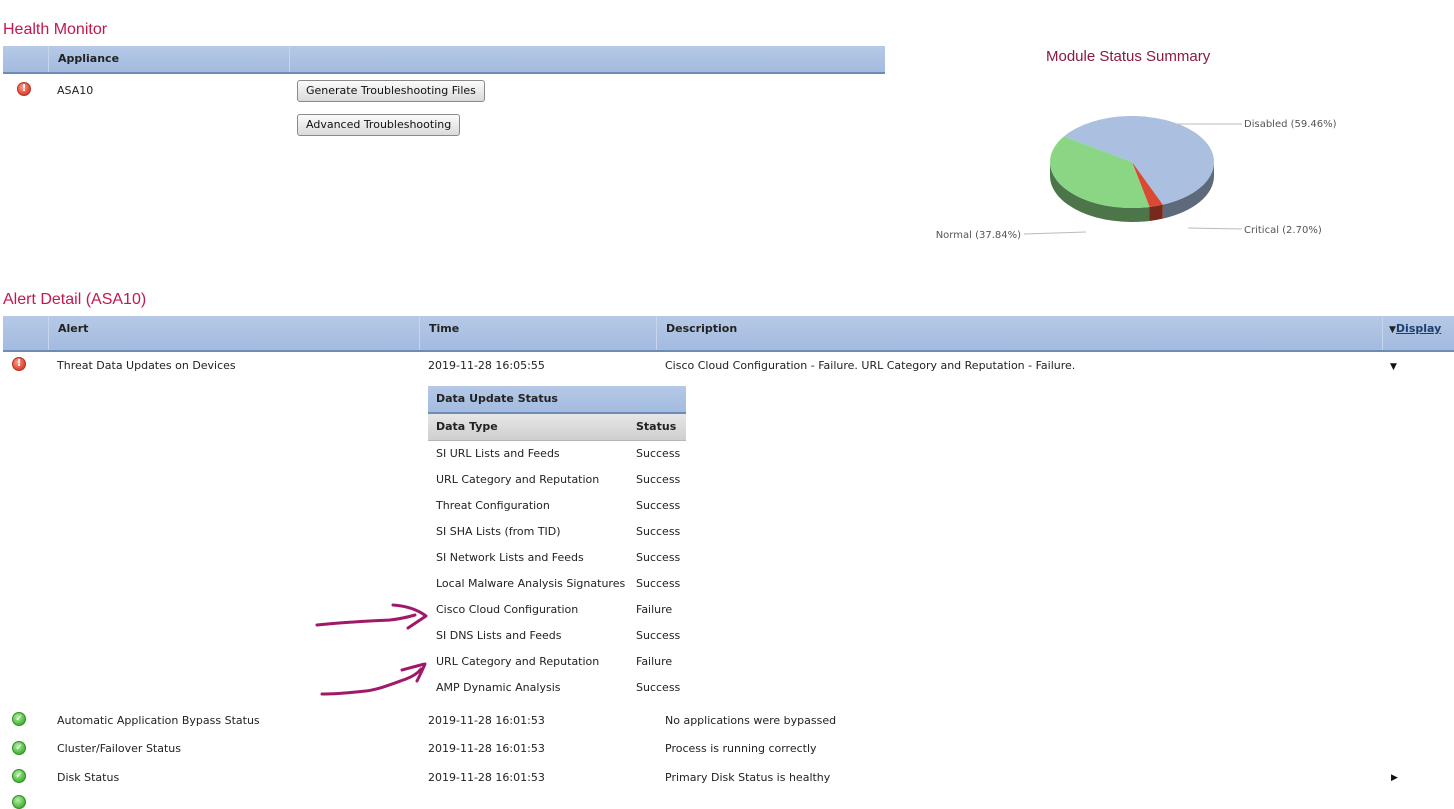 This screenshot has height=809, width=1454. I want to click on generate-troubleshooting-files-button: Generate Troubleshooting Files, so click(391, 91).